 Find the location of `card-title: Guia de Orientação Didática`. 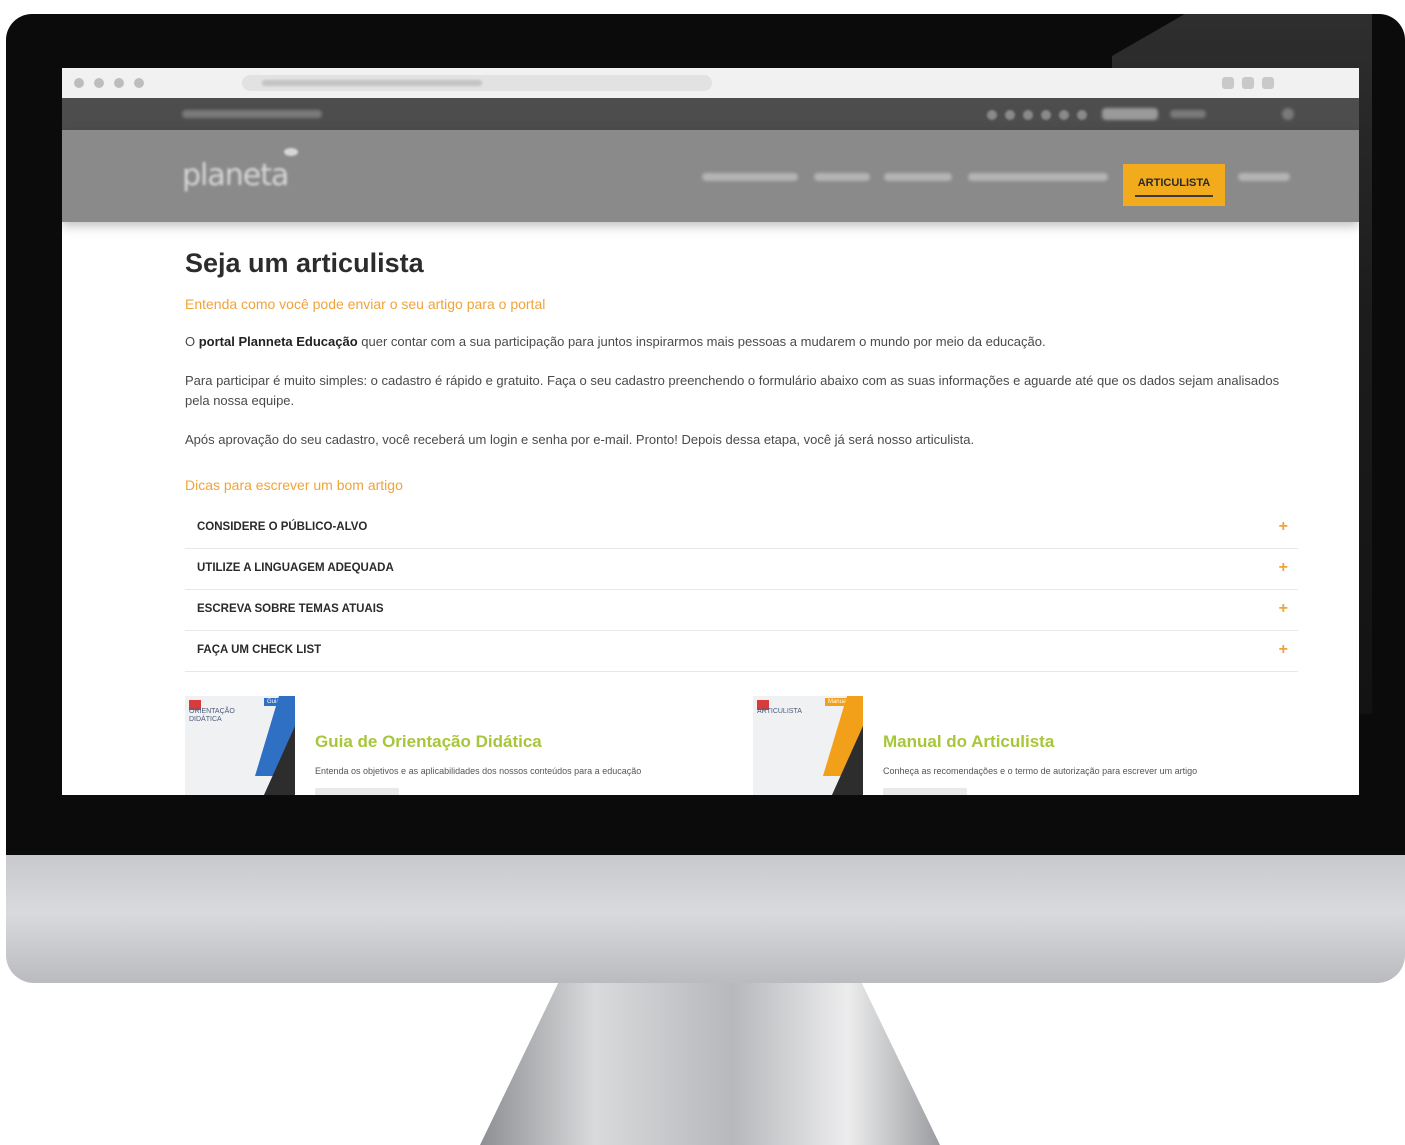

card-title: Guia de Orientação Didática is located at coordinates (428, 742).